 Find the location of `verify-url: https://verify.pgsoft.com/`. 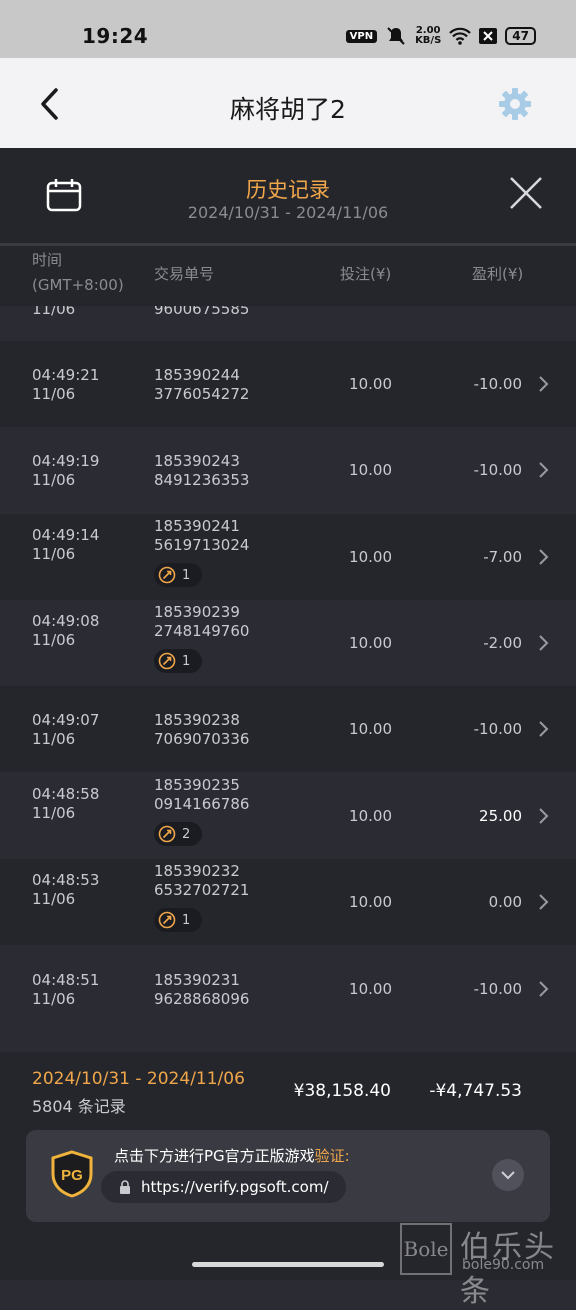

verify-url: https://verify.pgsoft.com/ is located at coordinates (235, 1187).